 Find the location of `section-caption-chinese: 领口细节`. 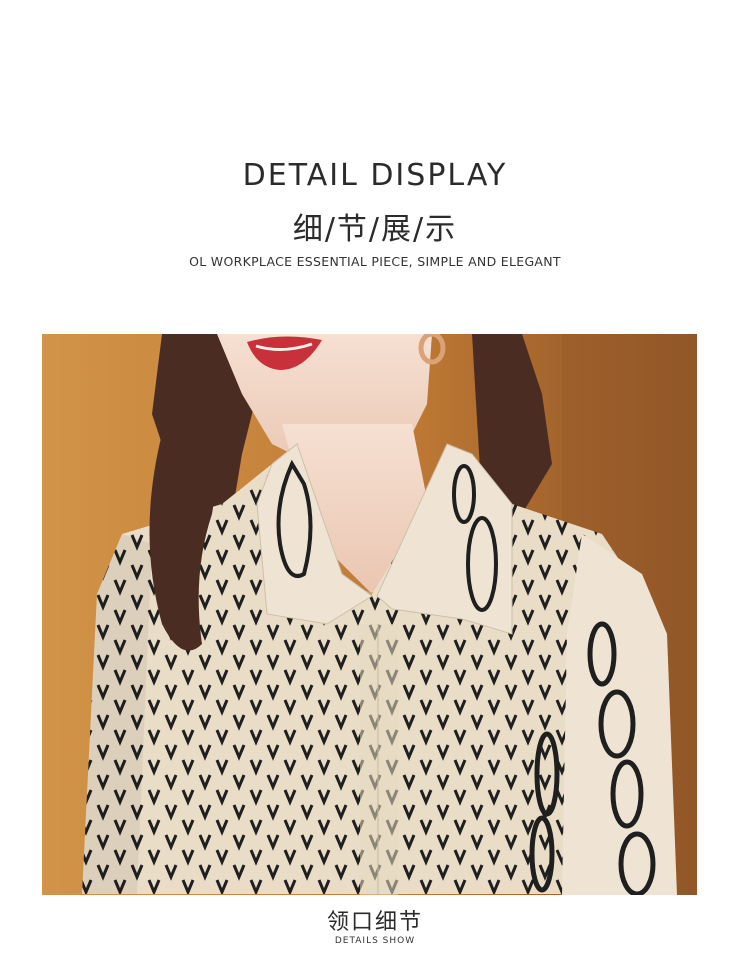

section-caption-chinese: 领口细节 is located at coordinates (374, 922).